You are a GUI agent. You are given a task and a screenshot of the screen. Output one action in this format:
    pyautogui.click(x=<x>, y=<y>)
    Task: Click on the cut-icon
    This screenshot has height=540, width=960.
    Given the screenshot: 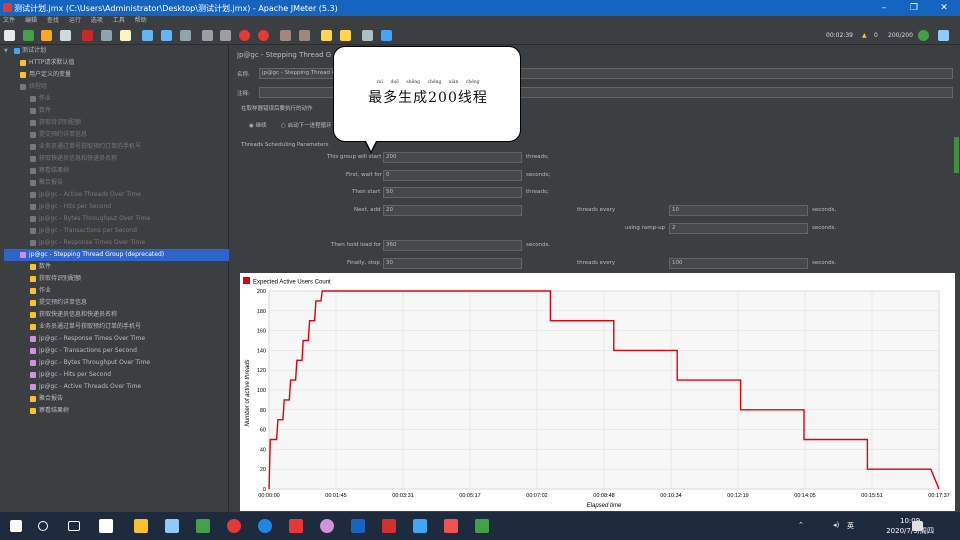 What is the action you would take?
    pyautogui.click(x=87, y=35)
    